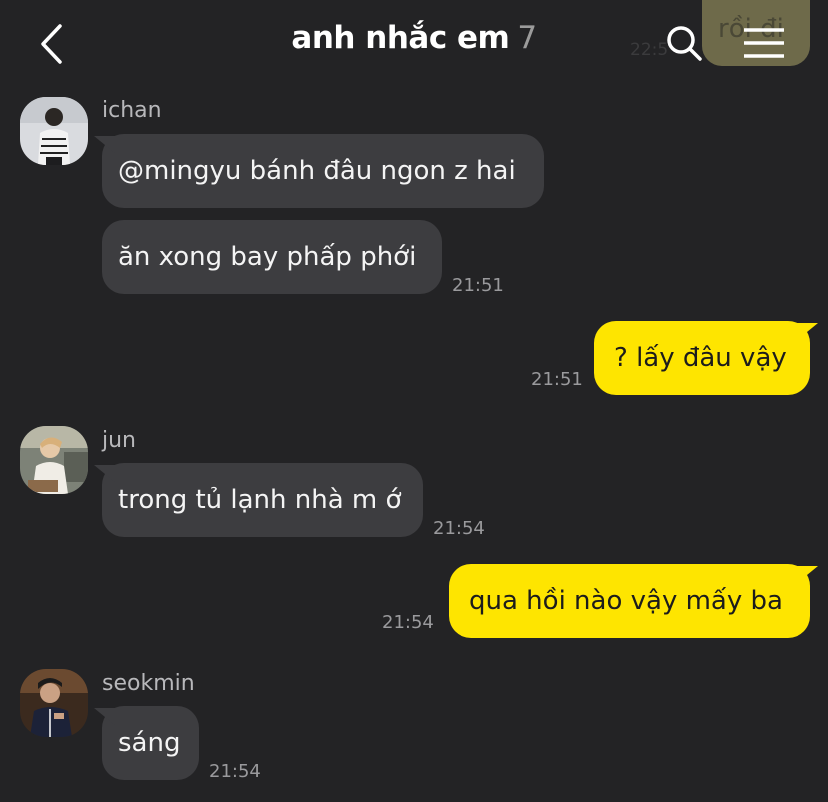  What do you see at coordinates (54, 131) in the screenshot?
I see `avatar-ichan` at bounding box center [54, 131].